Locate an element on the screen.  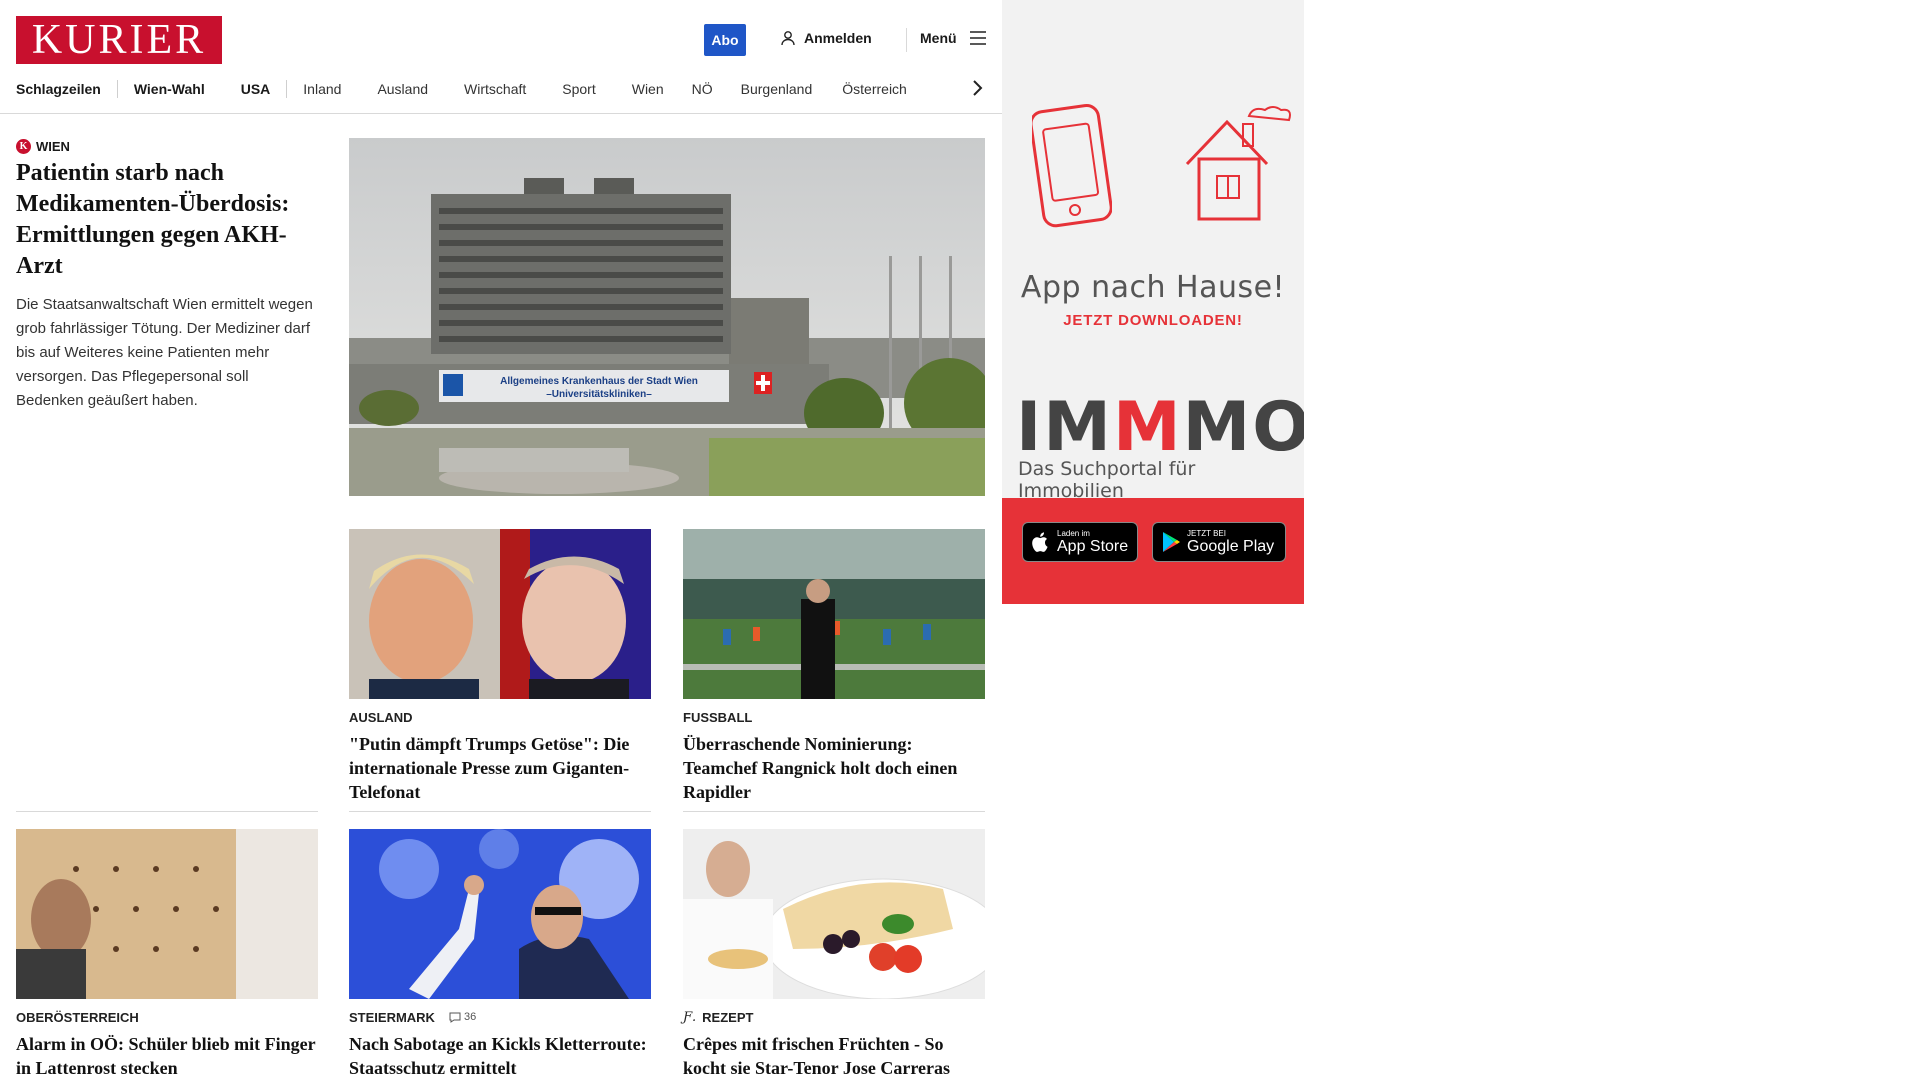
login-label: Anmelden is located at coordinates (838, 38).